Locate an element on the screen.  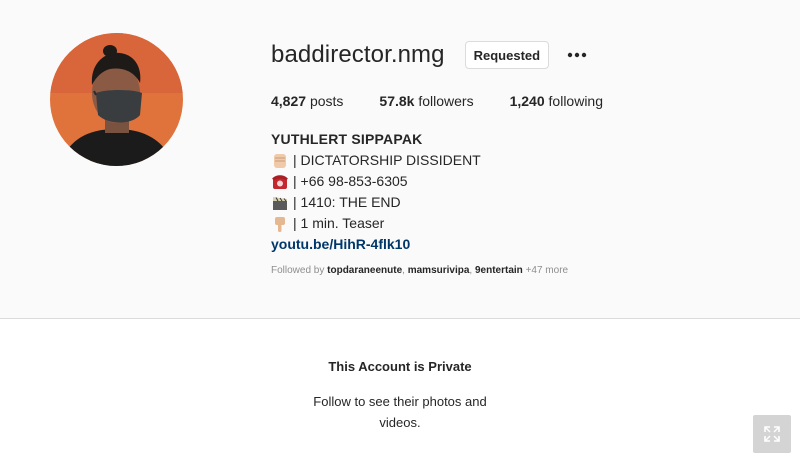
followed-by-prefix: Followed by is located at coordinates (298, 270).